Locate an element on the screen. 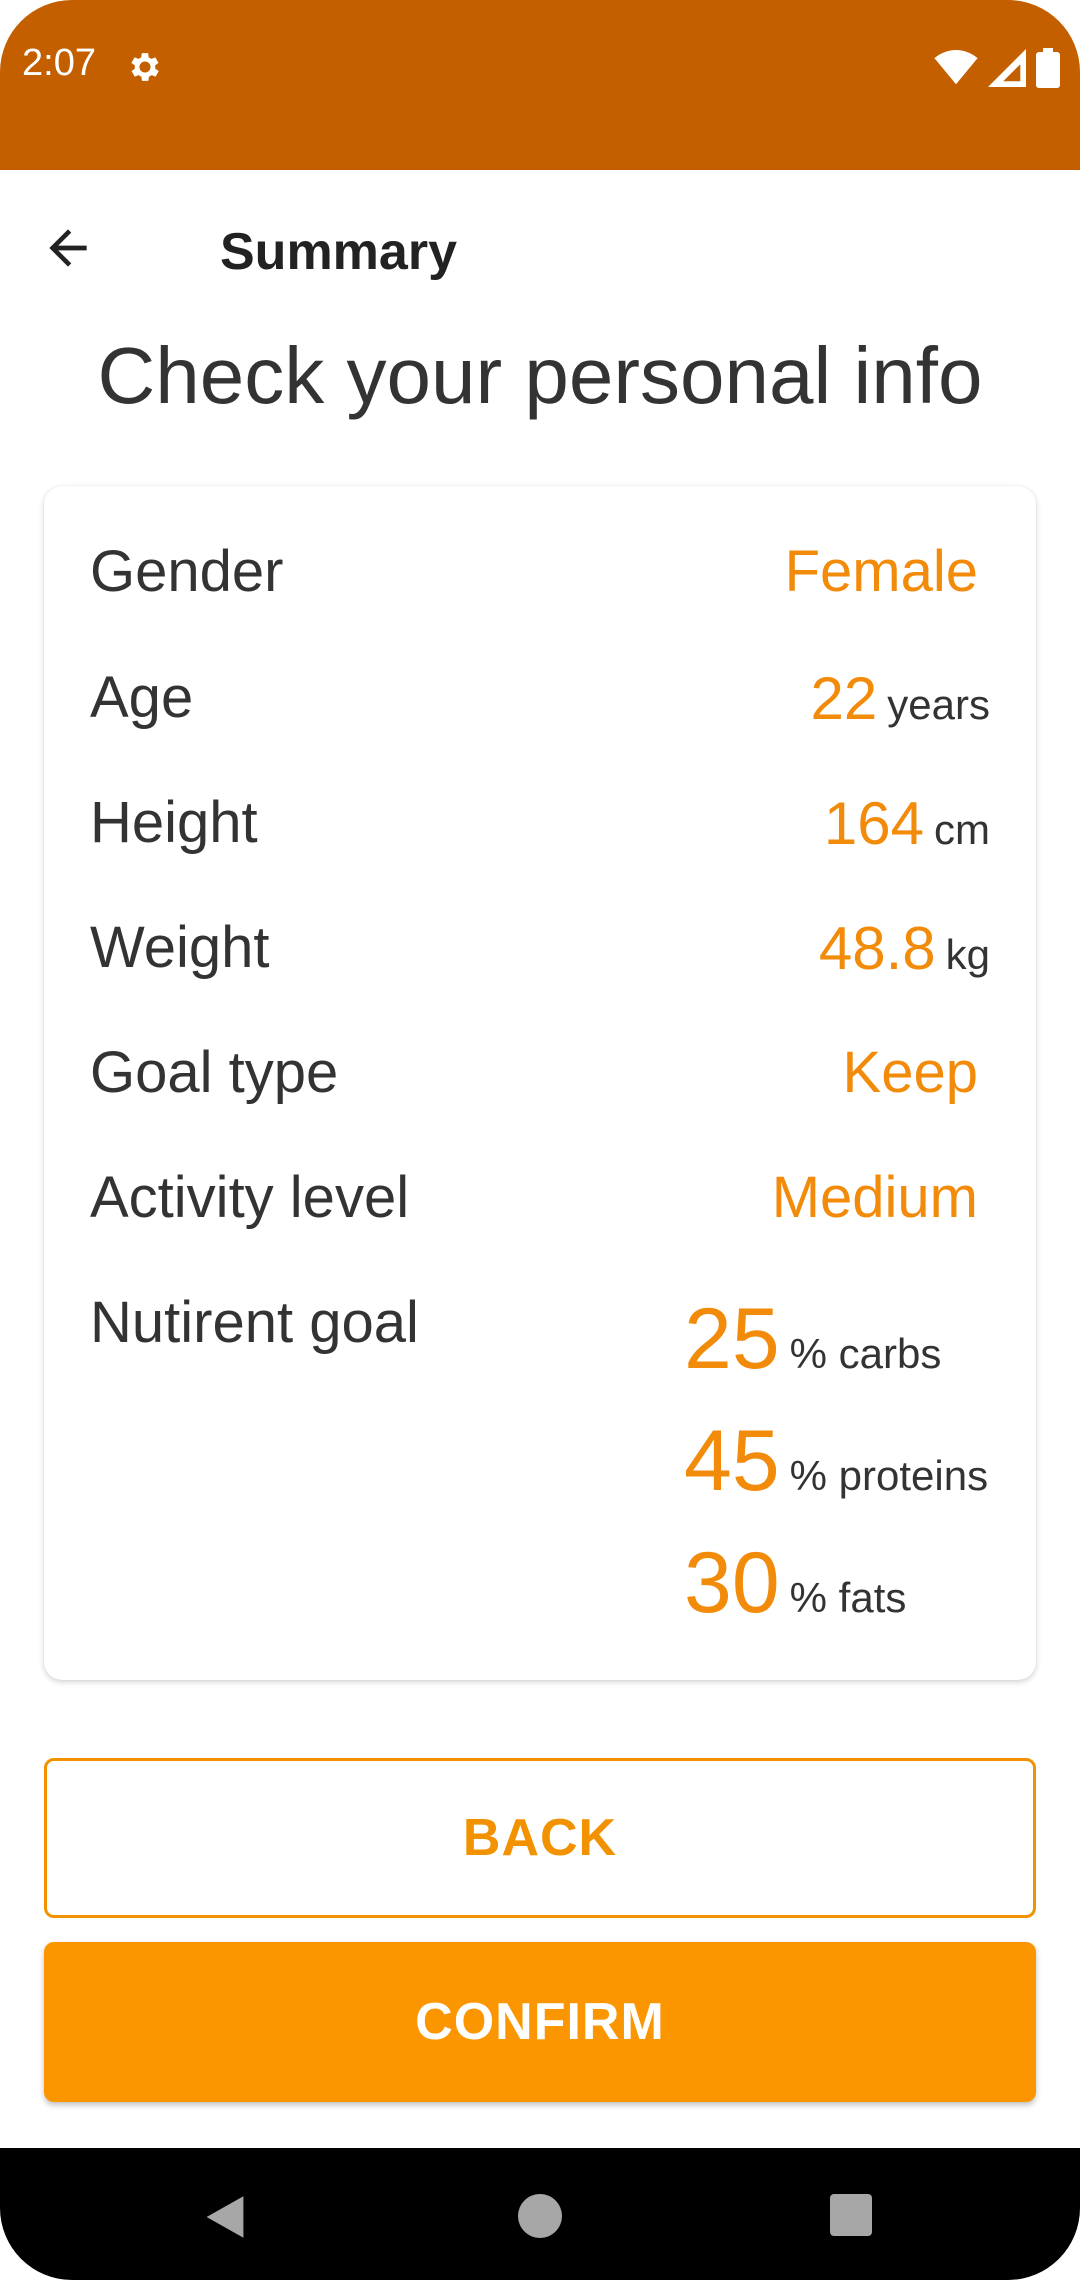 The width and height of the screenshot is (1080, 2280). weight-row: Weight 48.8 kg is located at coordinates (540, 954).